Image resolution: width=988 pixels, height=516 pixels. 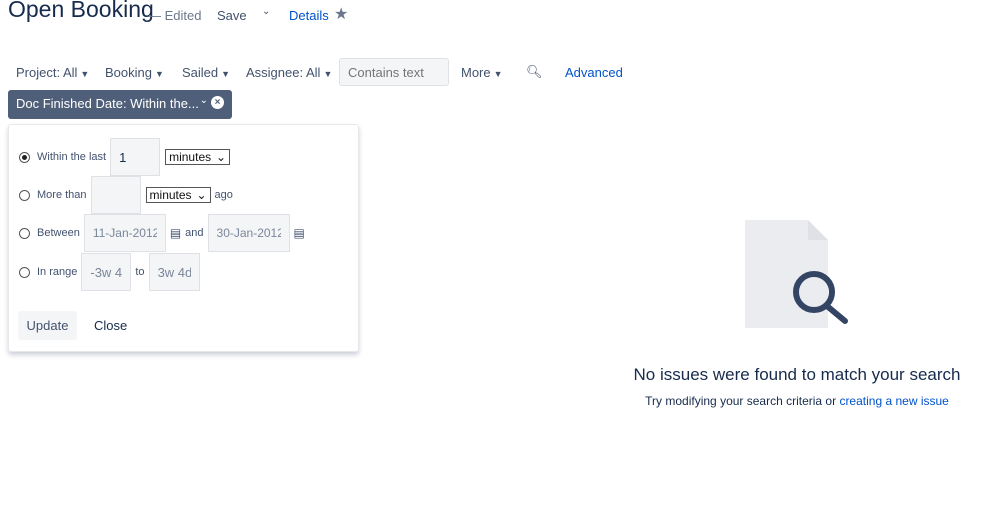 I want to click on advanced-link: Advanced, so click(x=594, y=72).